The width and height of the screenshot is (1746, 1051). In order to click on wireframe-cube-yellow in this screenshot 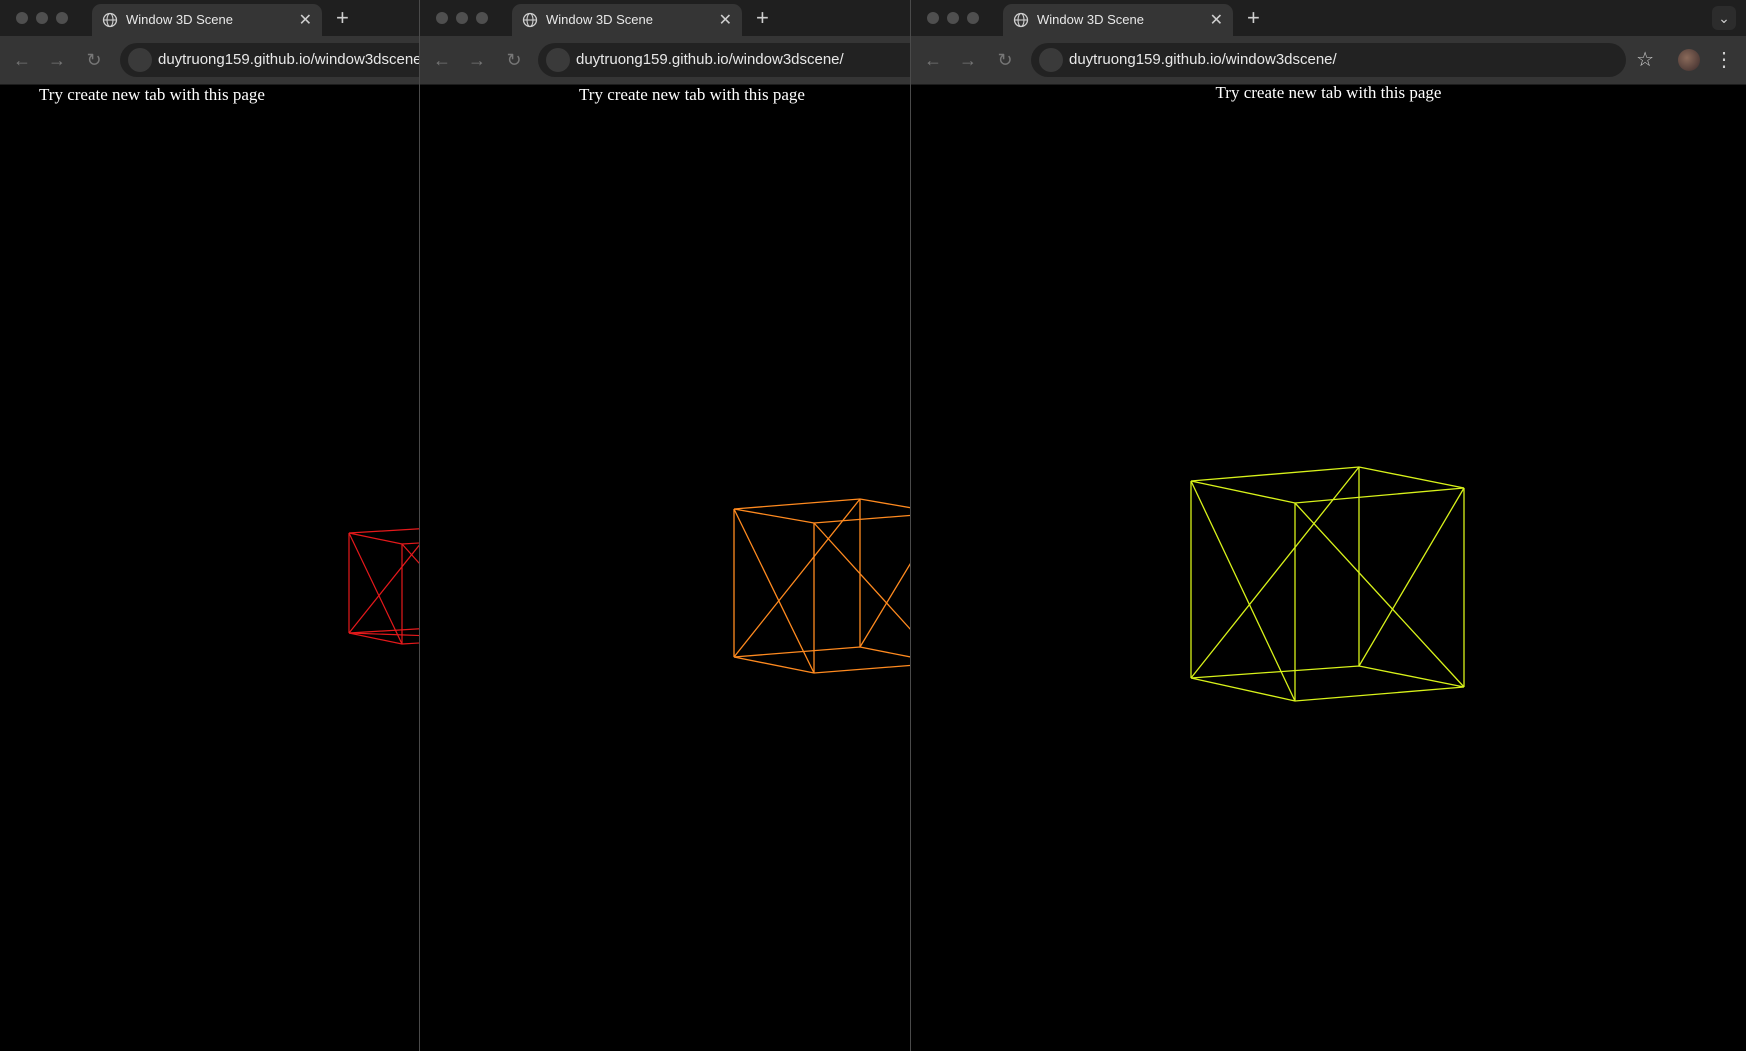, I will do `click(1327, 584)`.